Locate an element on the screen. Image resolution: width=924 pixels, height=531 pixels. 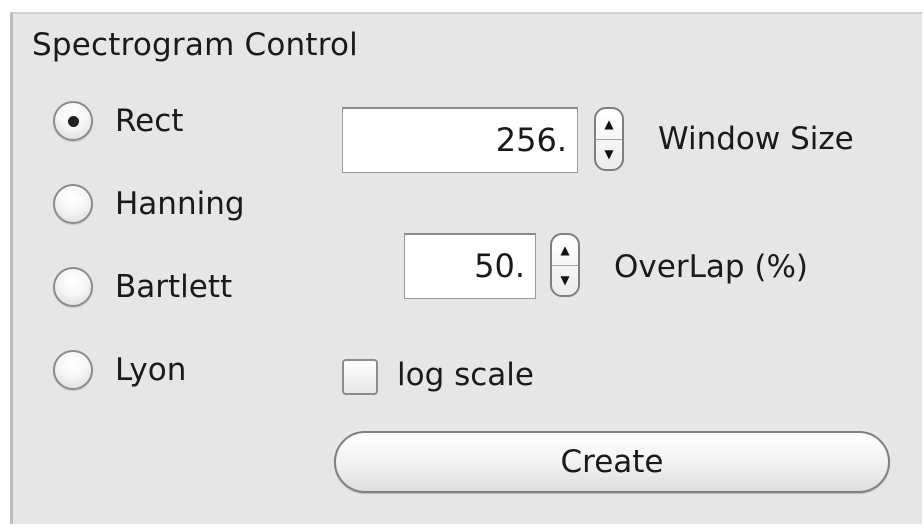
radio-hanning: Hanning is located at coordinates (149, 204).